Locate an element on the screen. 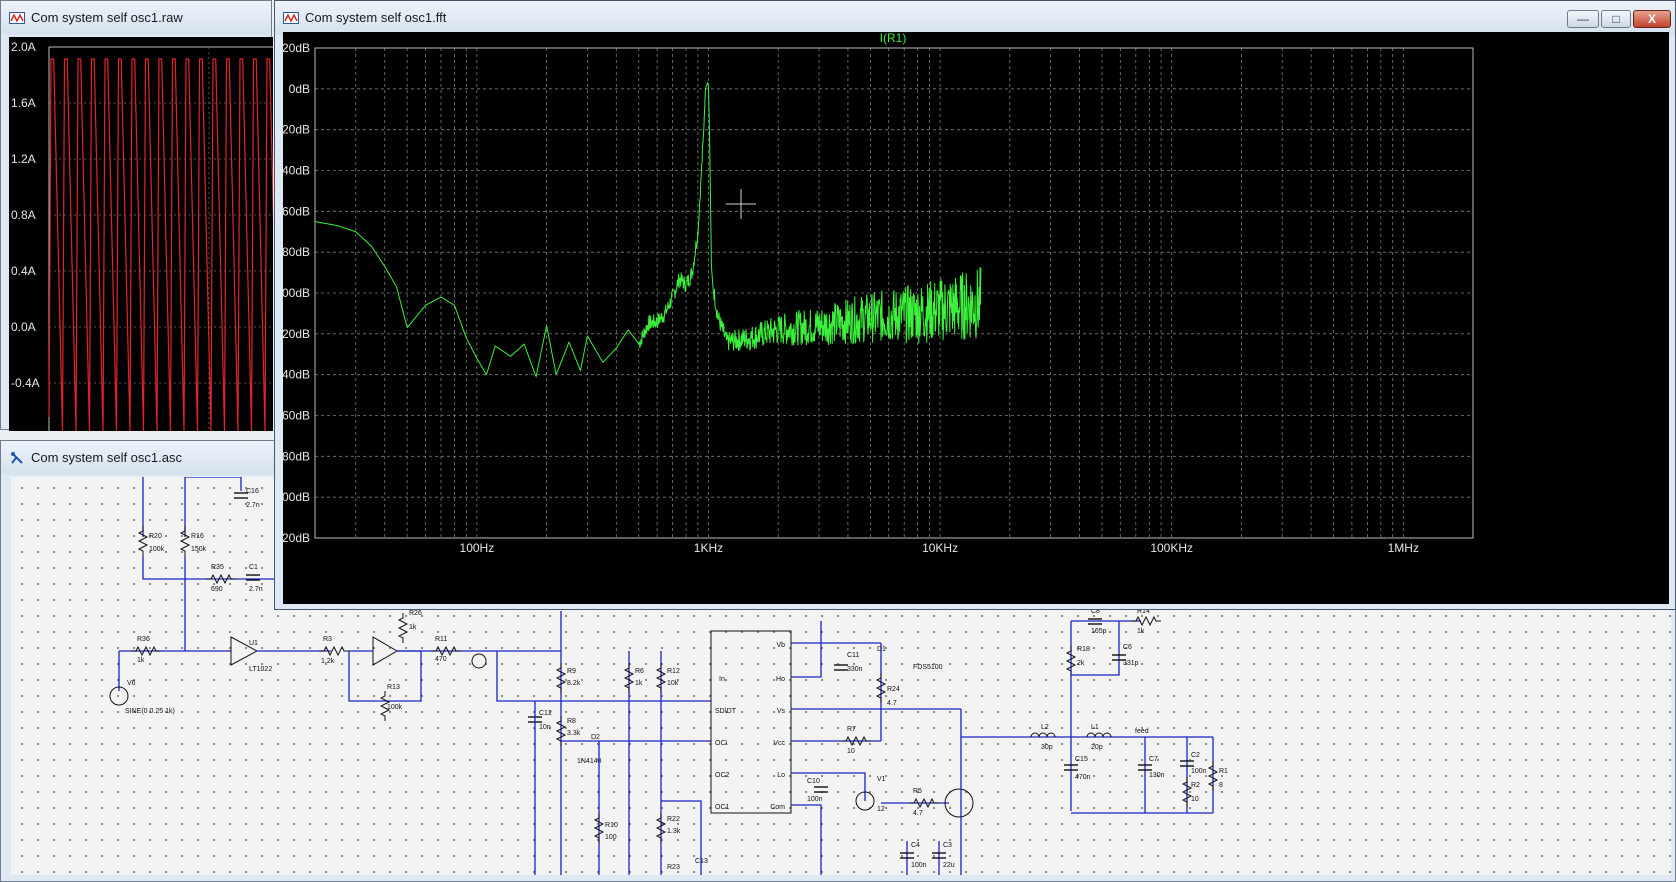  component-label: 165p is located at coordinates (1099, 631).